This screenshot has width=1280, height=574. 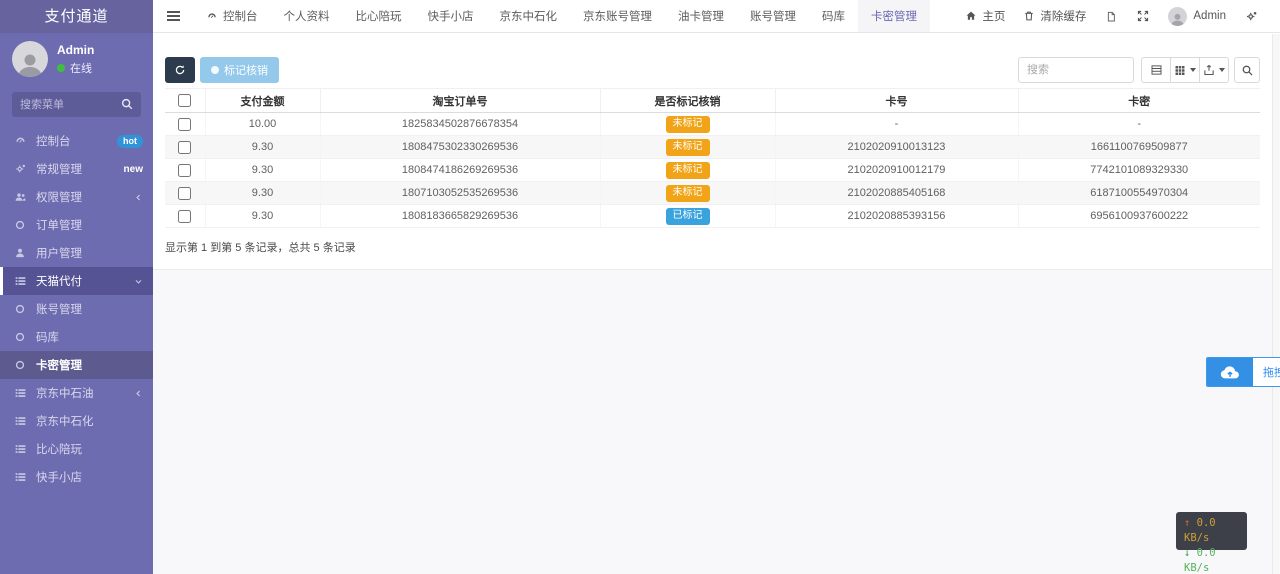 What do you see at coordinates (61, 67) in the screenshot?
I see `online-dot-icon` at bounding box center [61, 67].